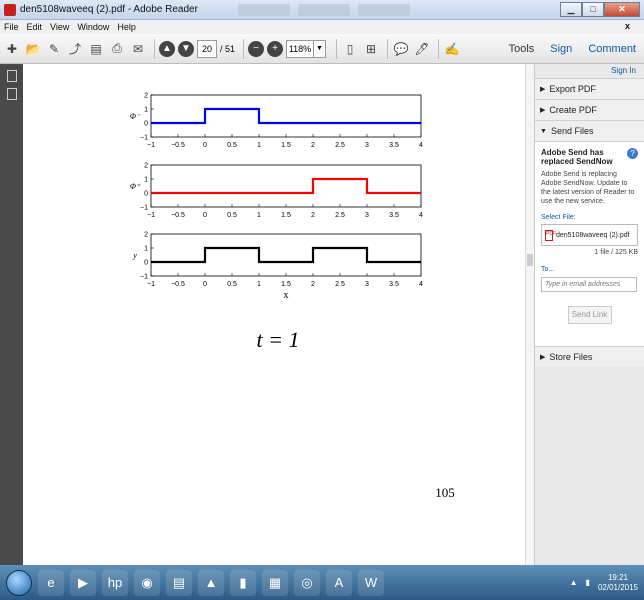  I want to click on x-tick-label: −0.5, so click(178, 215).